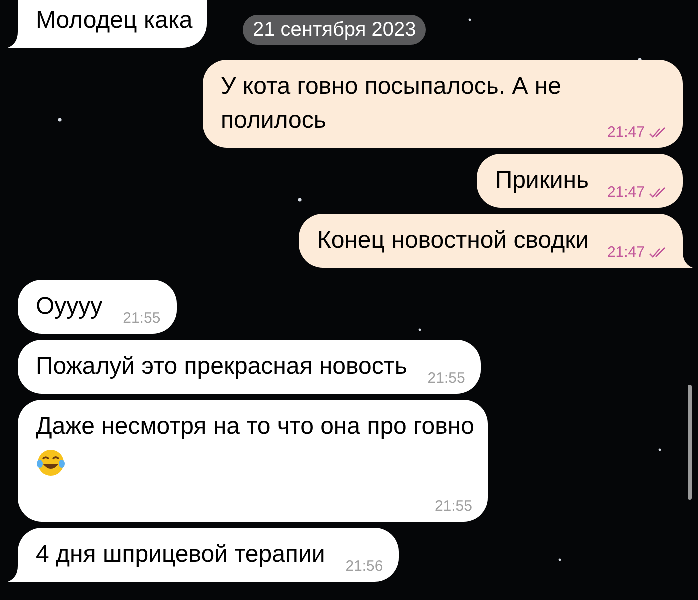  What do you see at coordinates (255, 426) in the screenshot?
I see `message-text: Даже несмотря на то что она про говно` at bounding box center [255, 426].